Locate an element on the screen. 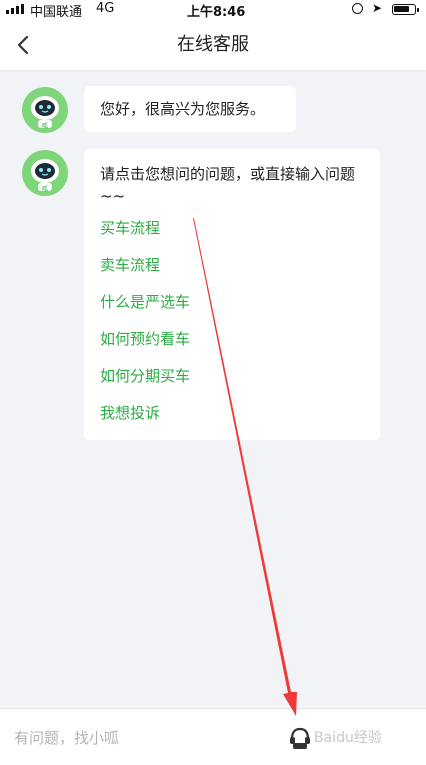  customer-service-icon is located at coordinates (300, 738).